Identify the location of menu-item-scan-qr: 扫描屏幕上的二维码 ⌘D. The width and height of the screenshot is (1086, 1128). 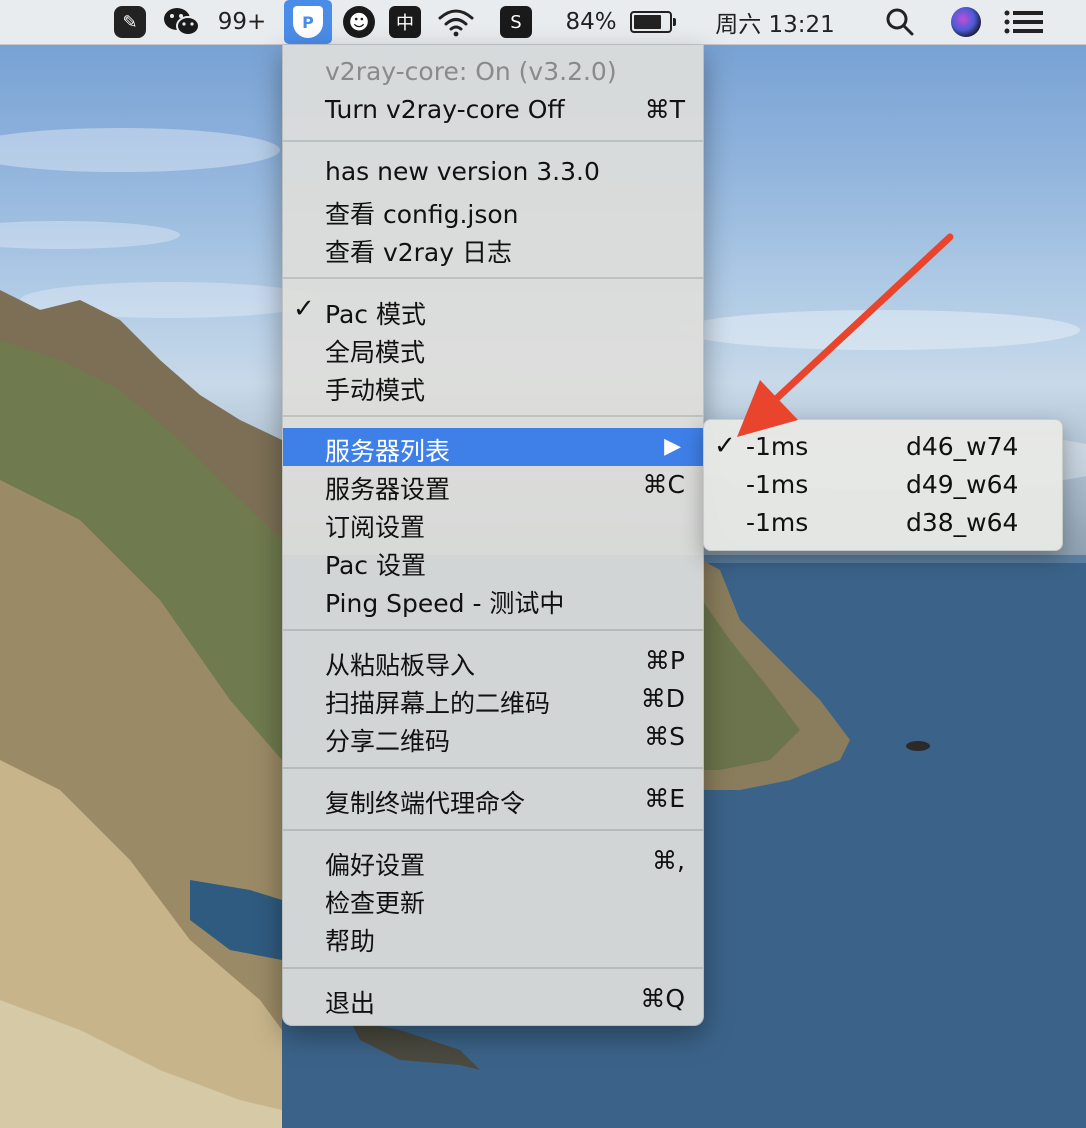
(493, 699).